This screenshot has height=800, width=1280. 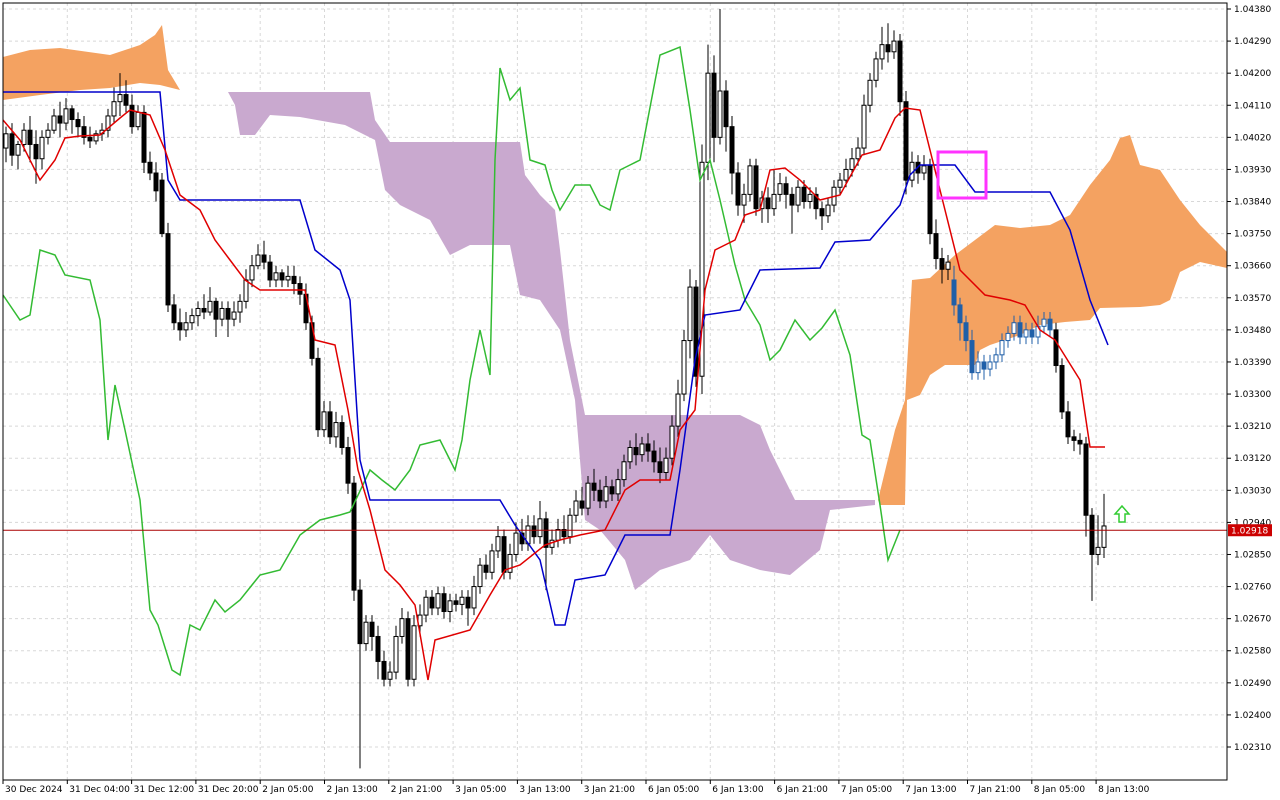 I want to click on y-tick-label: 1.02580, so click(x=1252, y=652).